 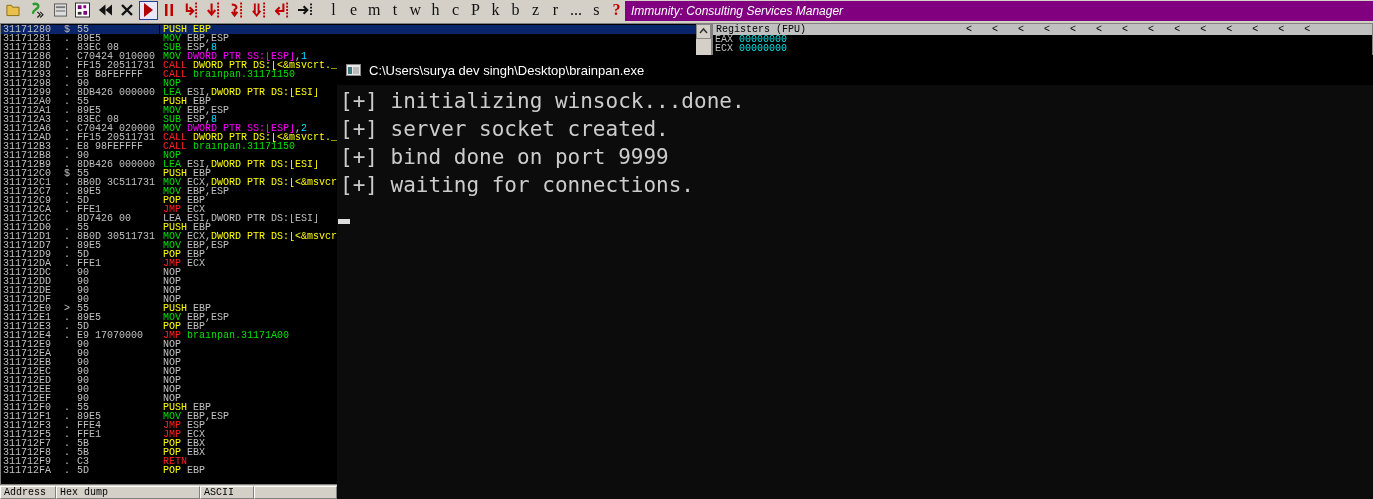 I want to click on disassembly-row: 311712F3 . FFE4 JMP ESP, so click(x=169, y=425).